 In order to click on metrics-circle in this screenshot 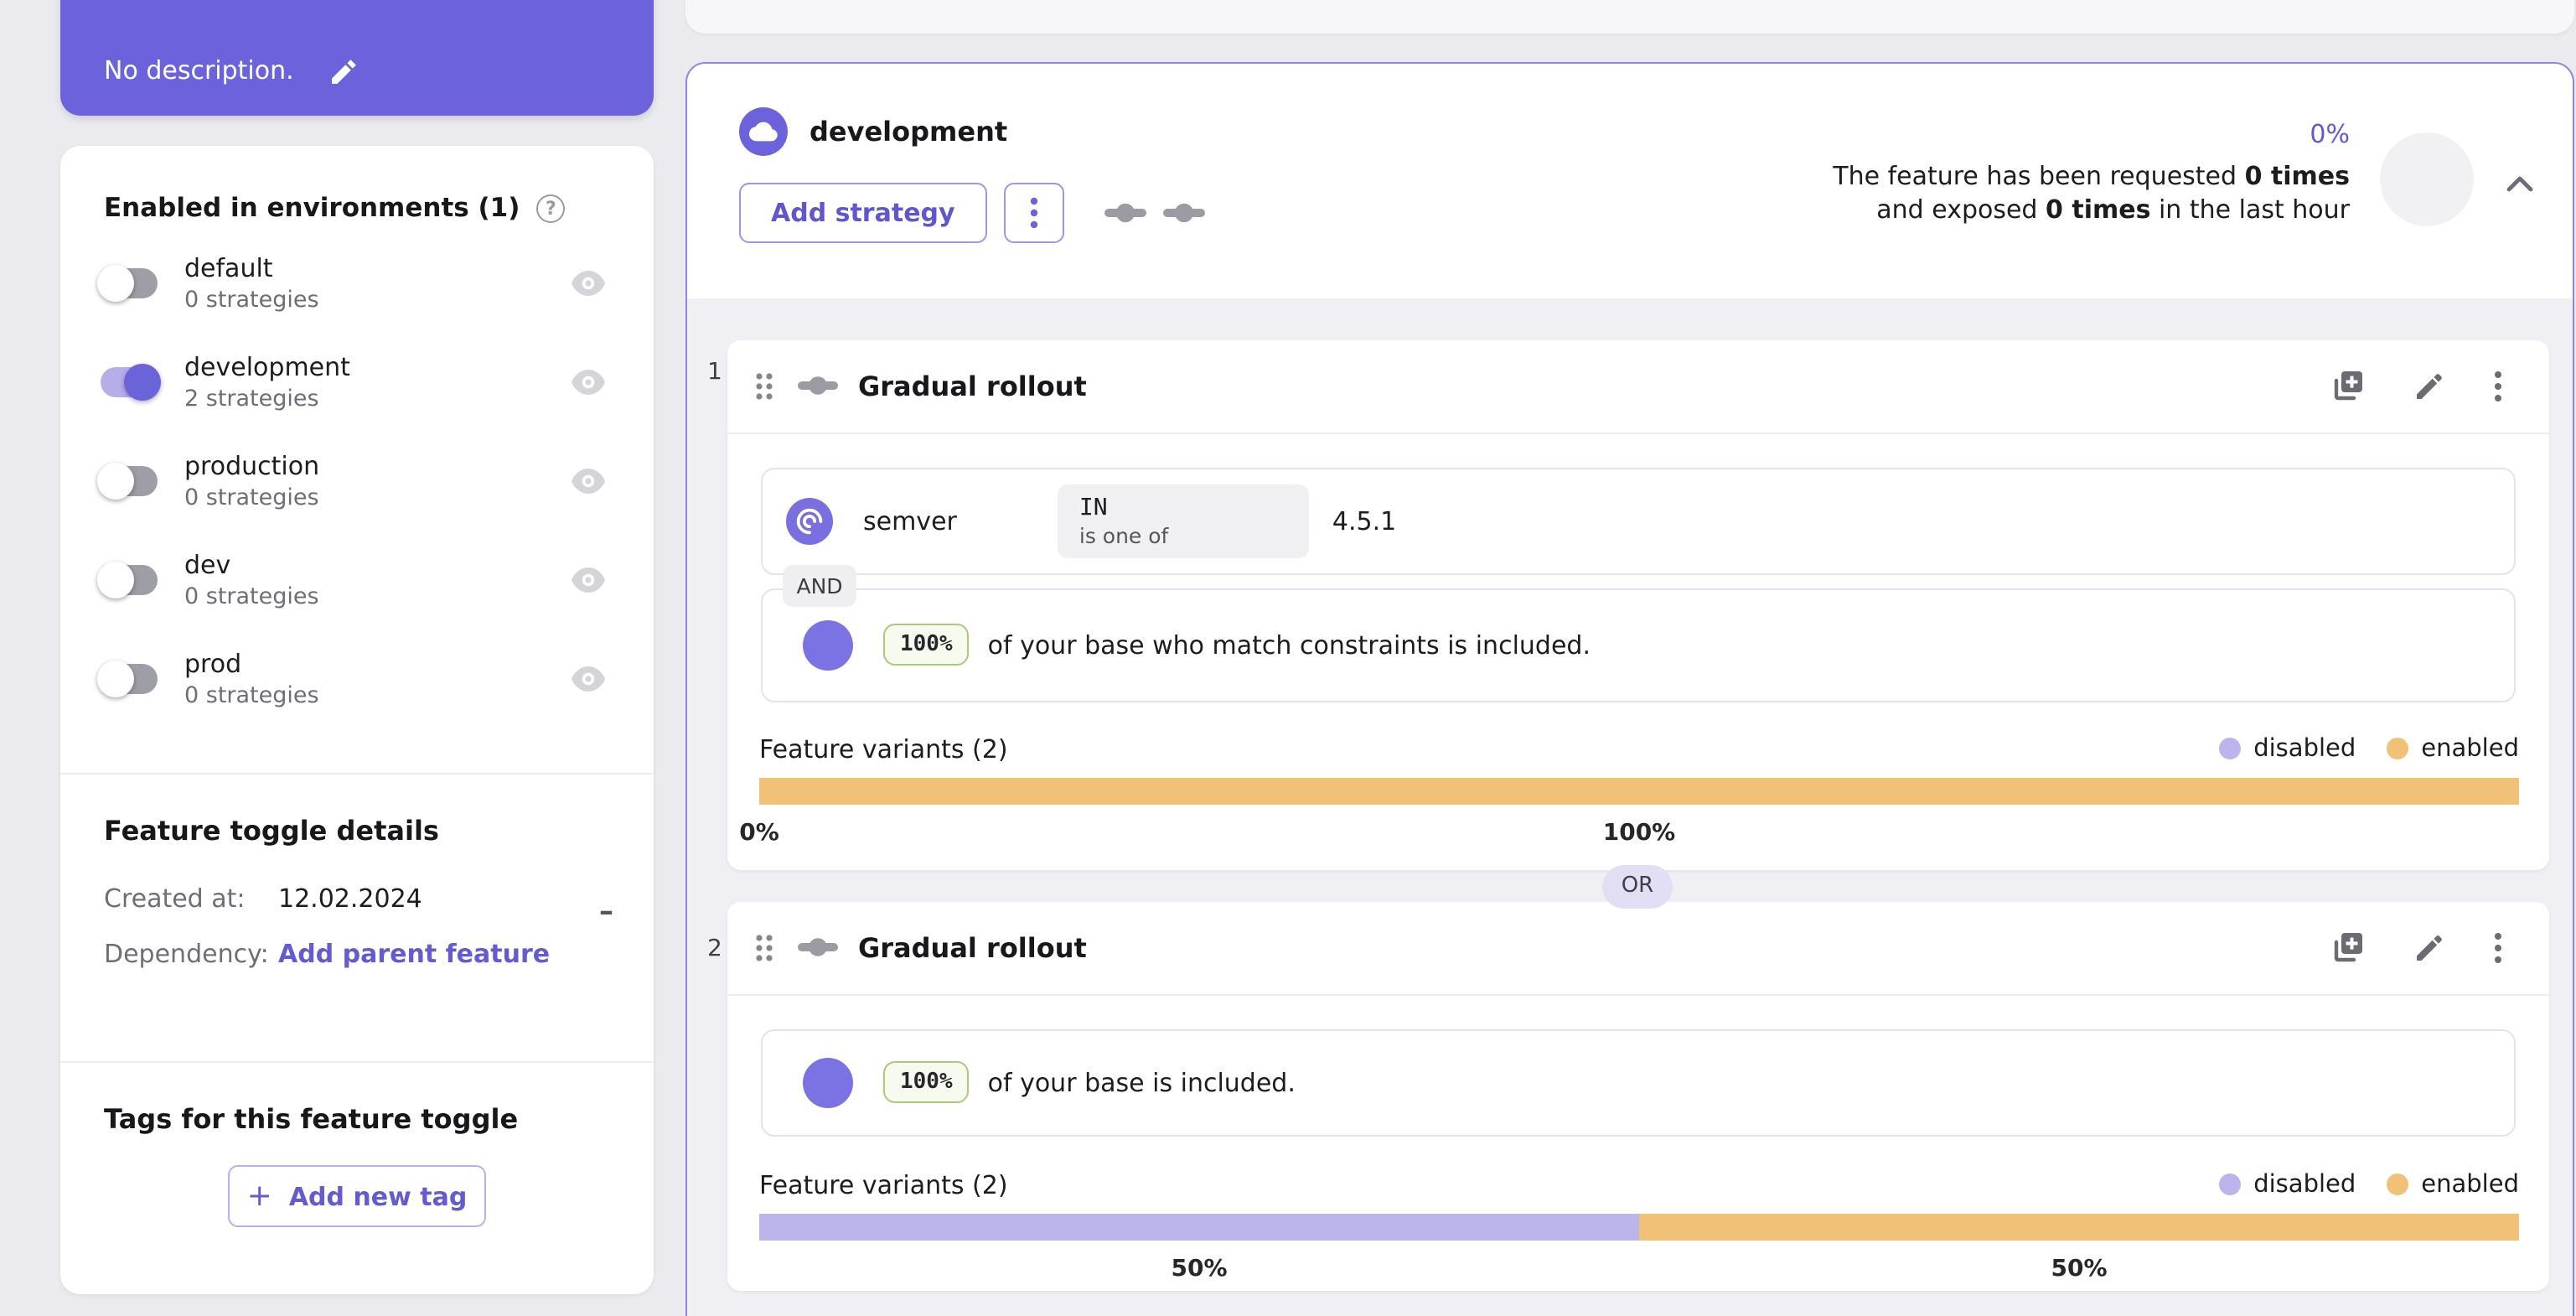, I will do `click(2427, 179)`.